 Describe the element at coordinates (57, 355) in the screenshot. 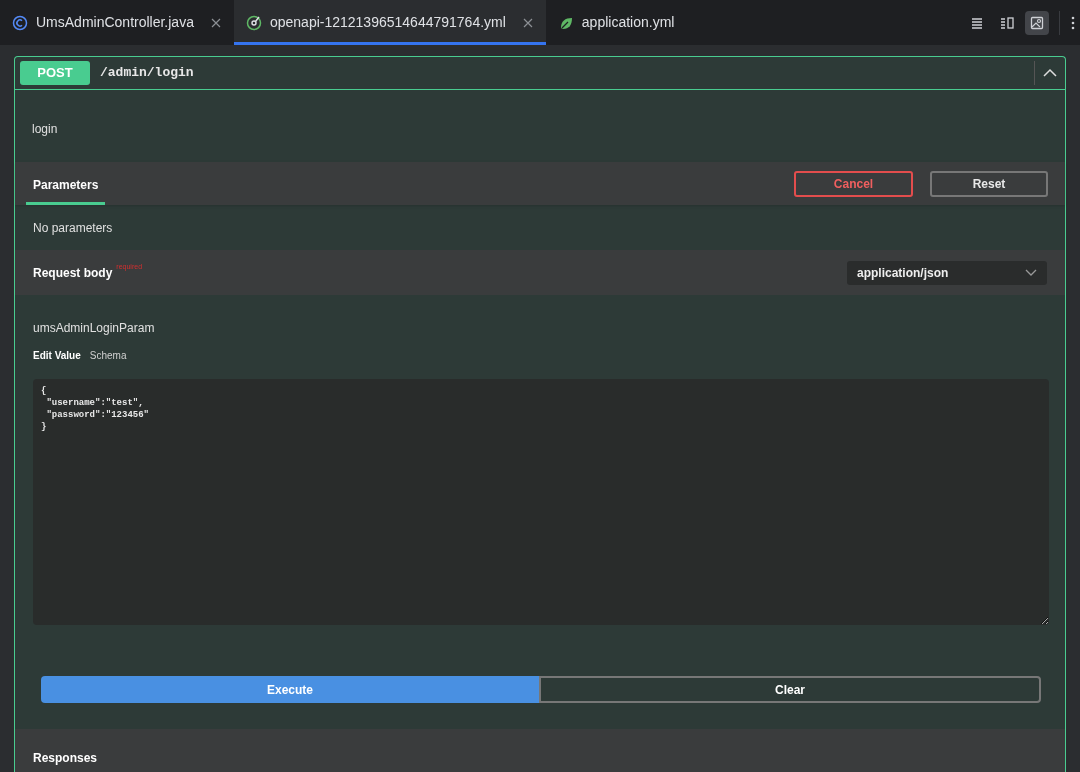

I see `view-tab: Edit Value` at that location.